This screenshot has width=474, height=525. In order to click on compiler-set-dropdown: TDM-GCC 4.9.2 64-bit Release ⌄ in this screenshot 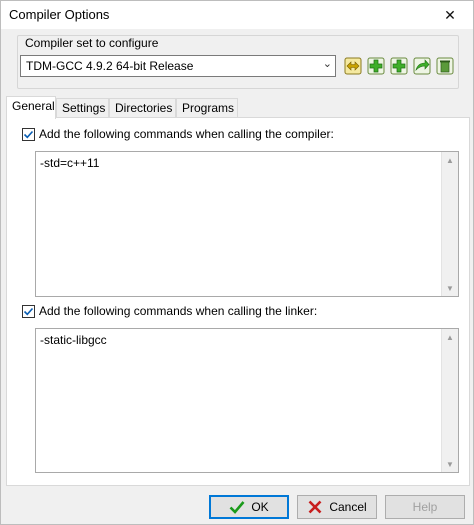, I will do `click(178, 66)`.